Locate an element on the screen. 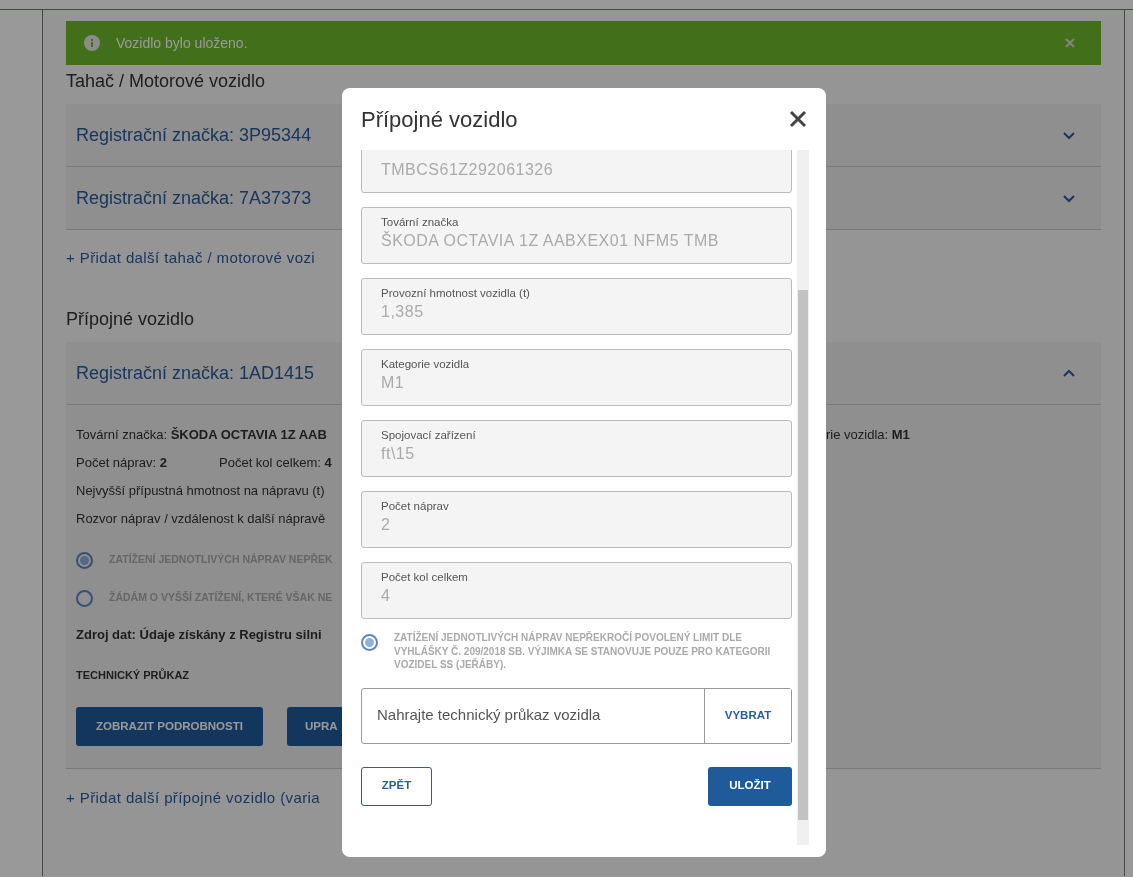 Image resolution: width=1133 pixels, height=877 pixels. readonly-field: Počet kol celkem 4 is located at coordinates (576, 590).